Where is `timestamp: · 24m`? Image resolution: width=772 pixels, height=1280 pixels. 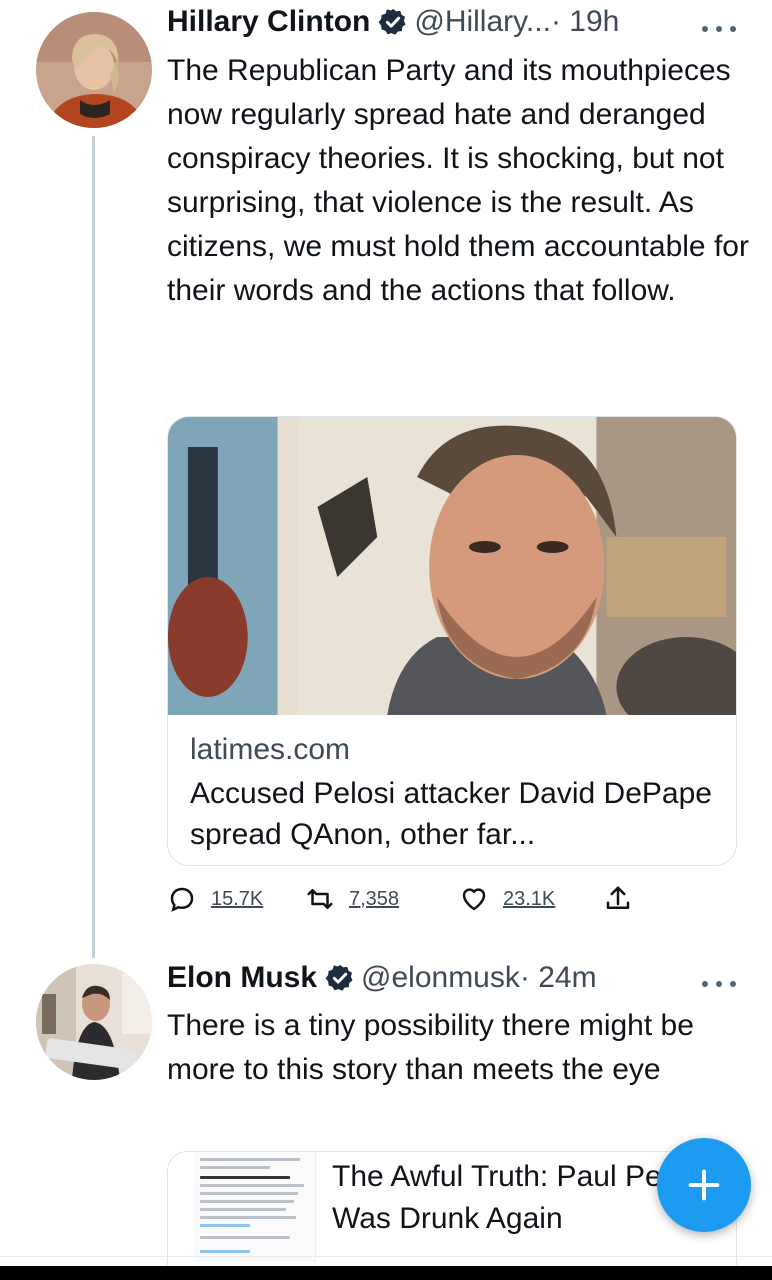 timestamp: · 24m is located at coordinates (558, 978).